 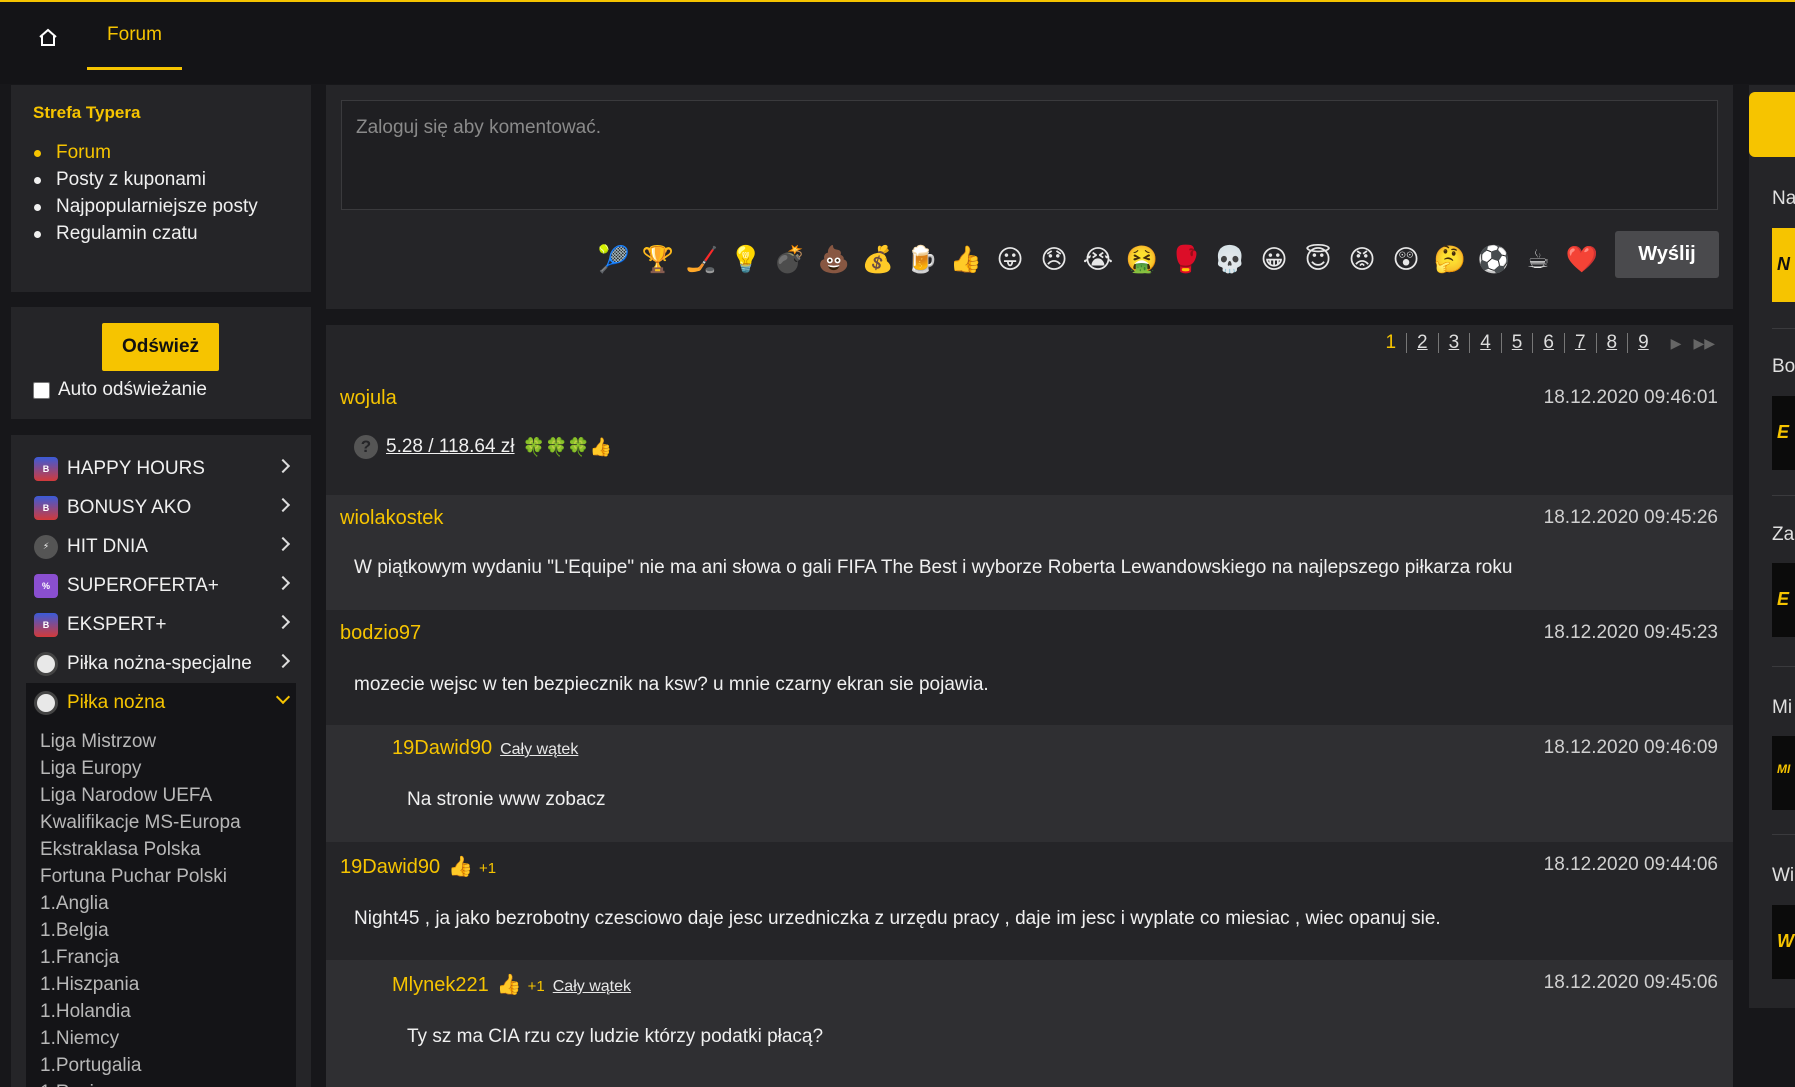 I want to click on promo-thumbnail-text: E, so click(x=1783, y=599).